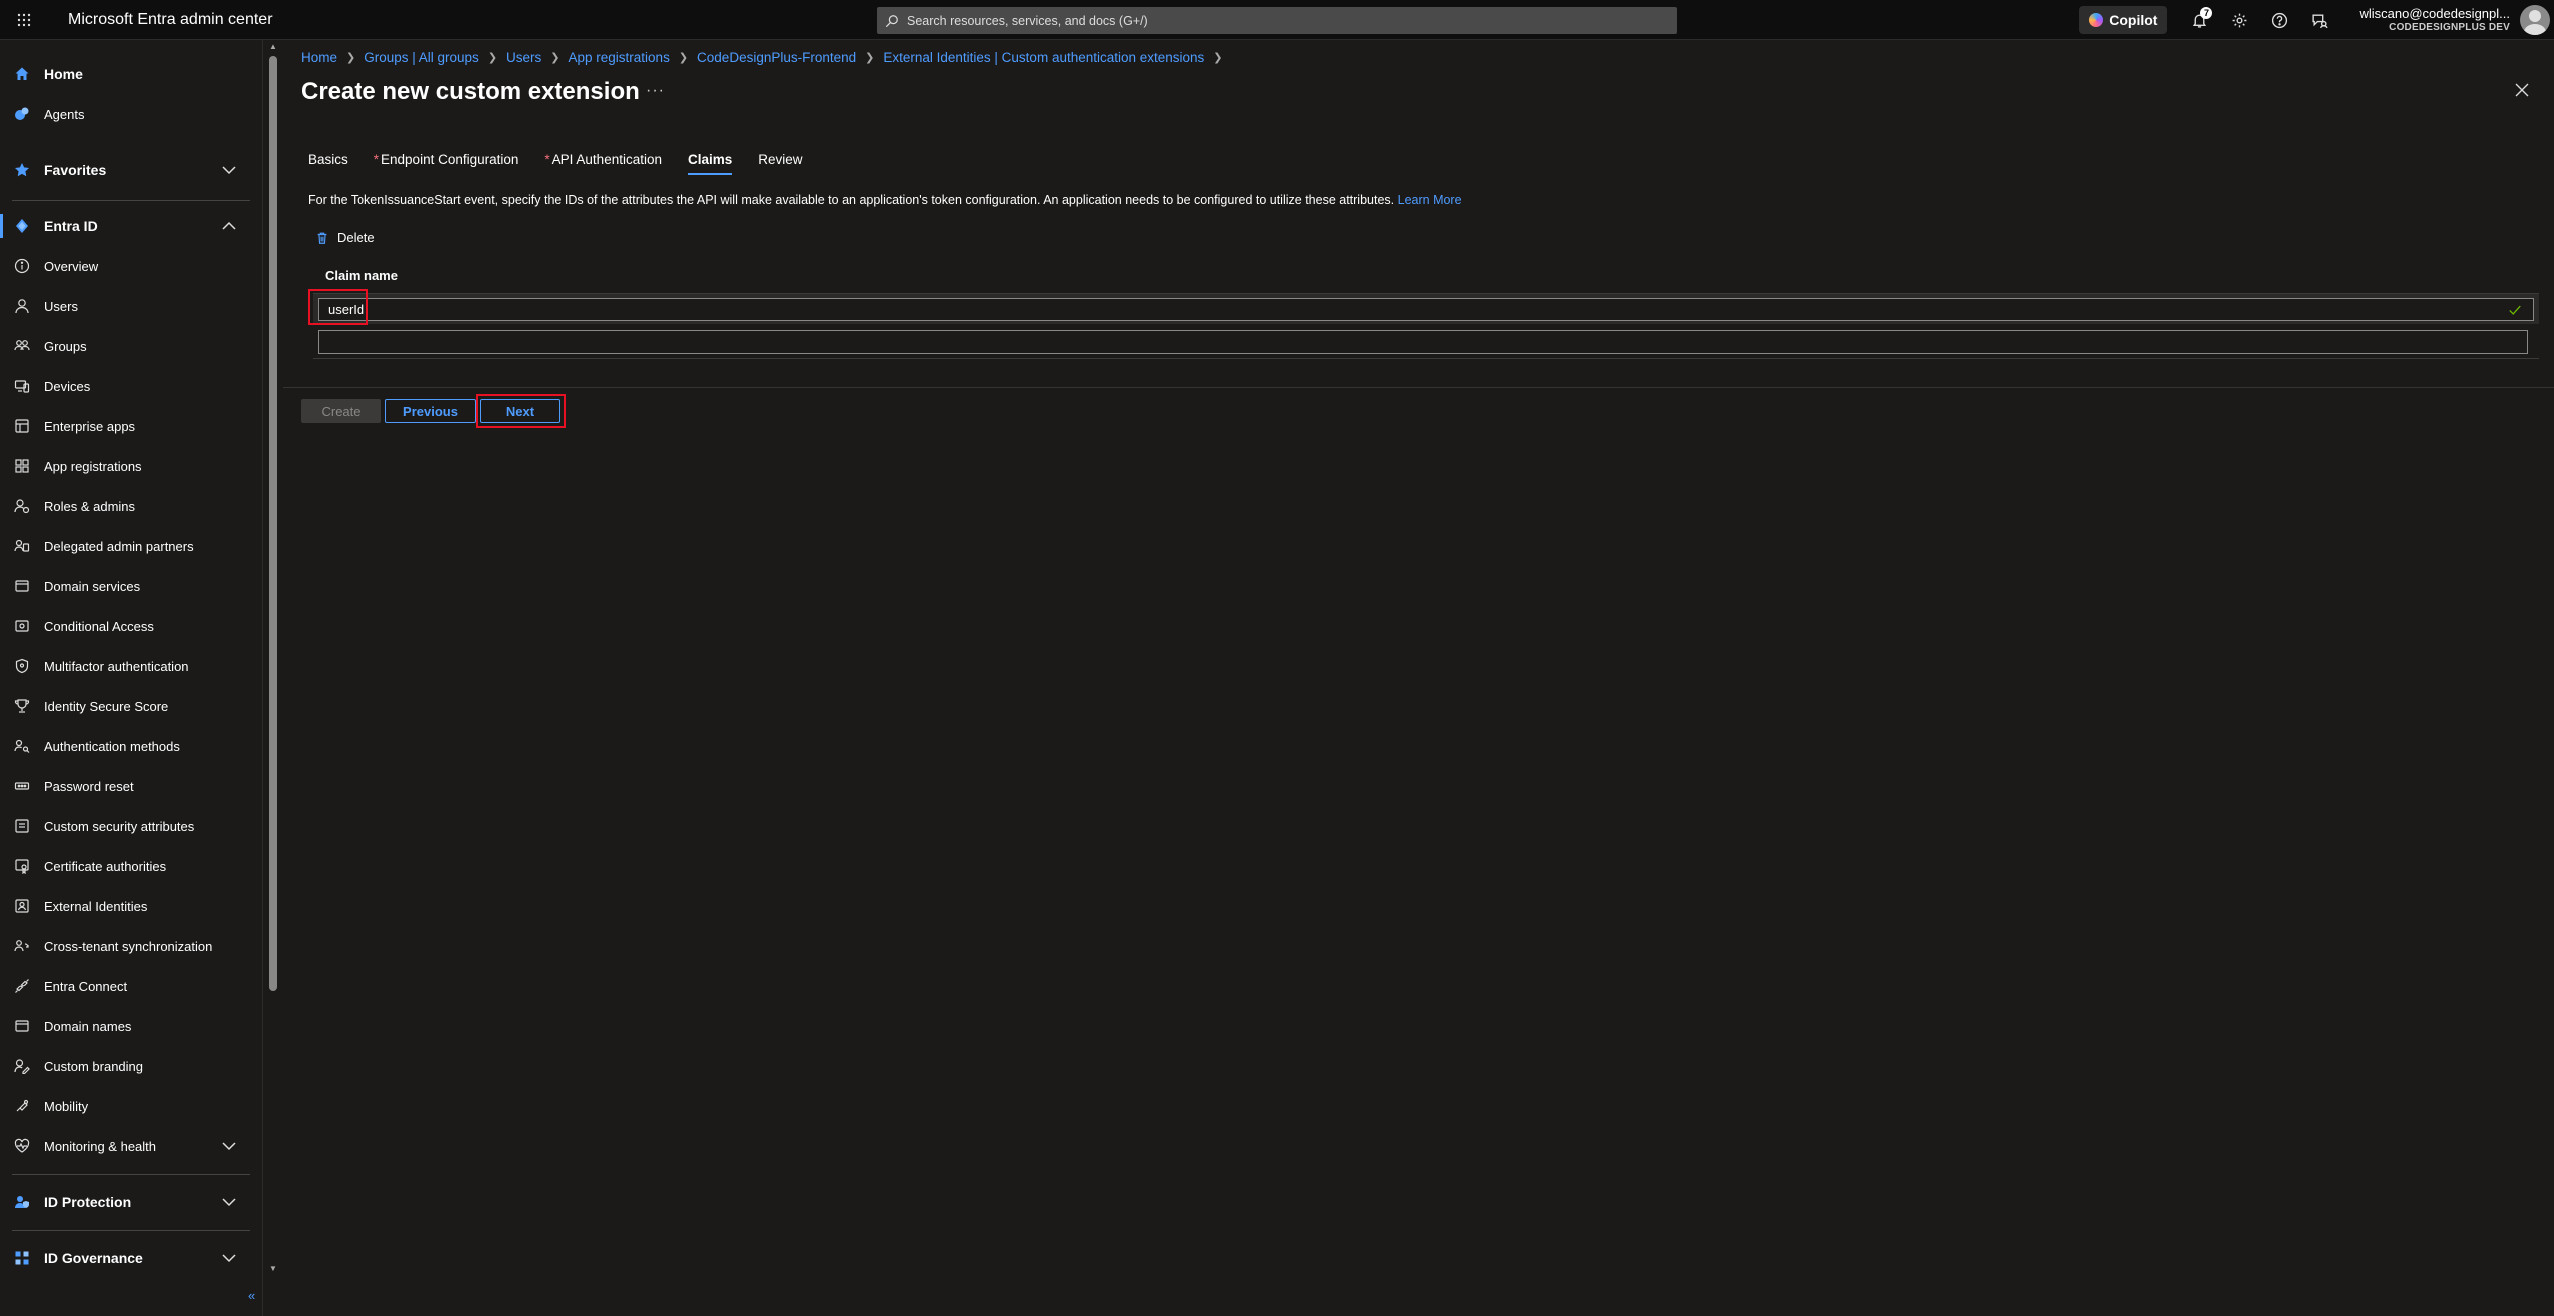 This screenshot has width=2554, height=1316. I want to click on sidebar-scrollbar-thumb, so click(273, 523).